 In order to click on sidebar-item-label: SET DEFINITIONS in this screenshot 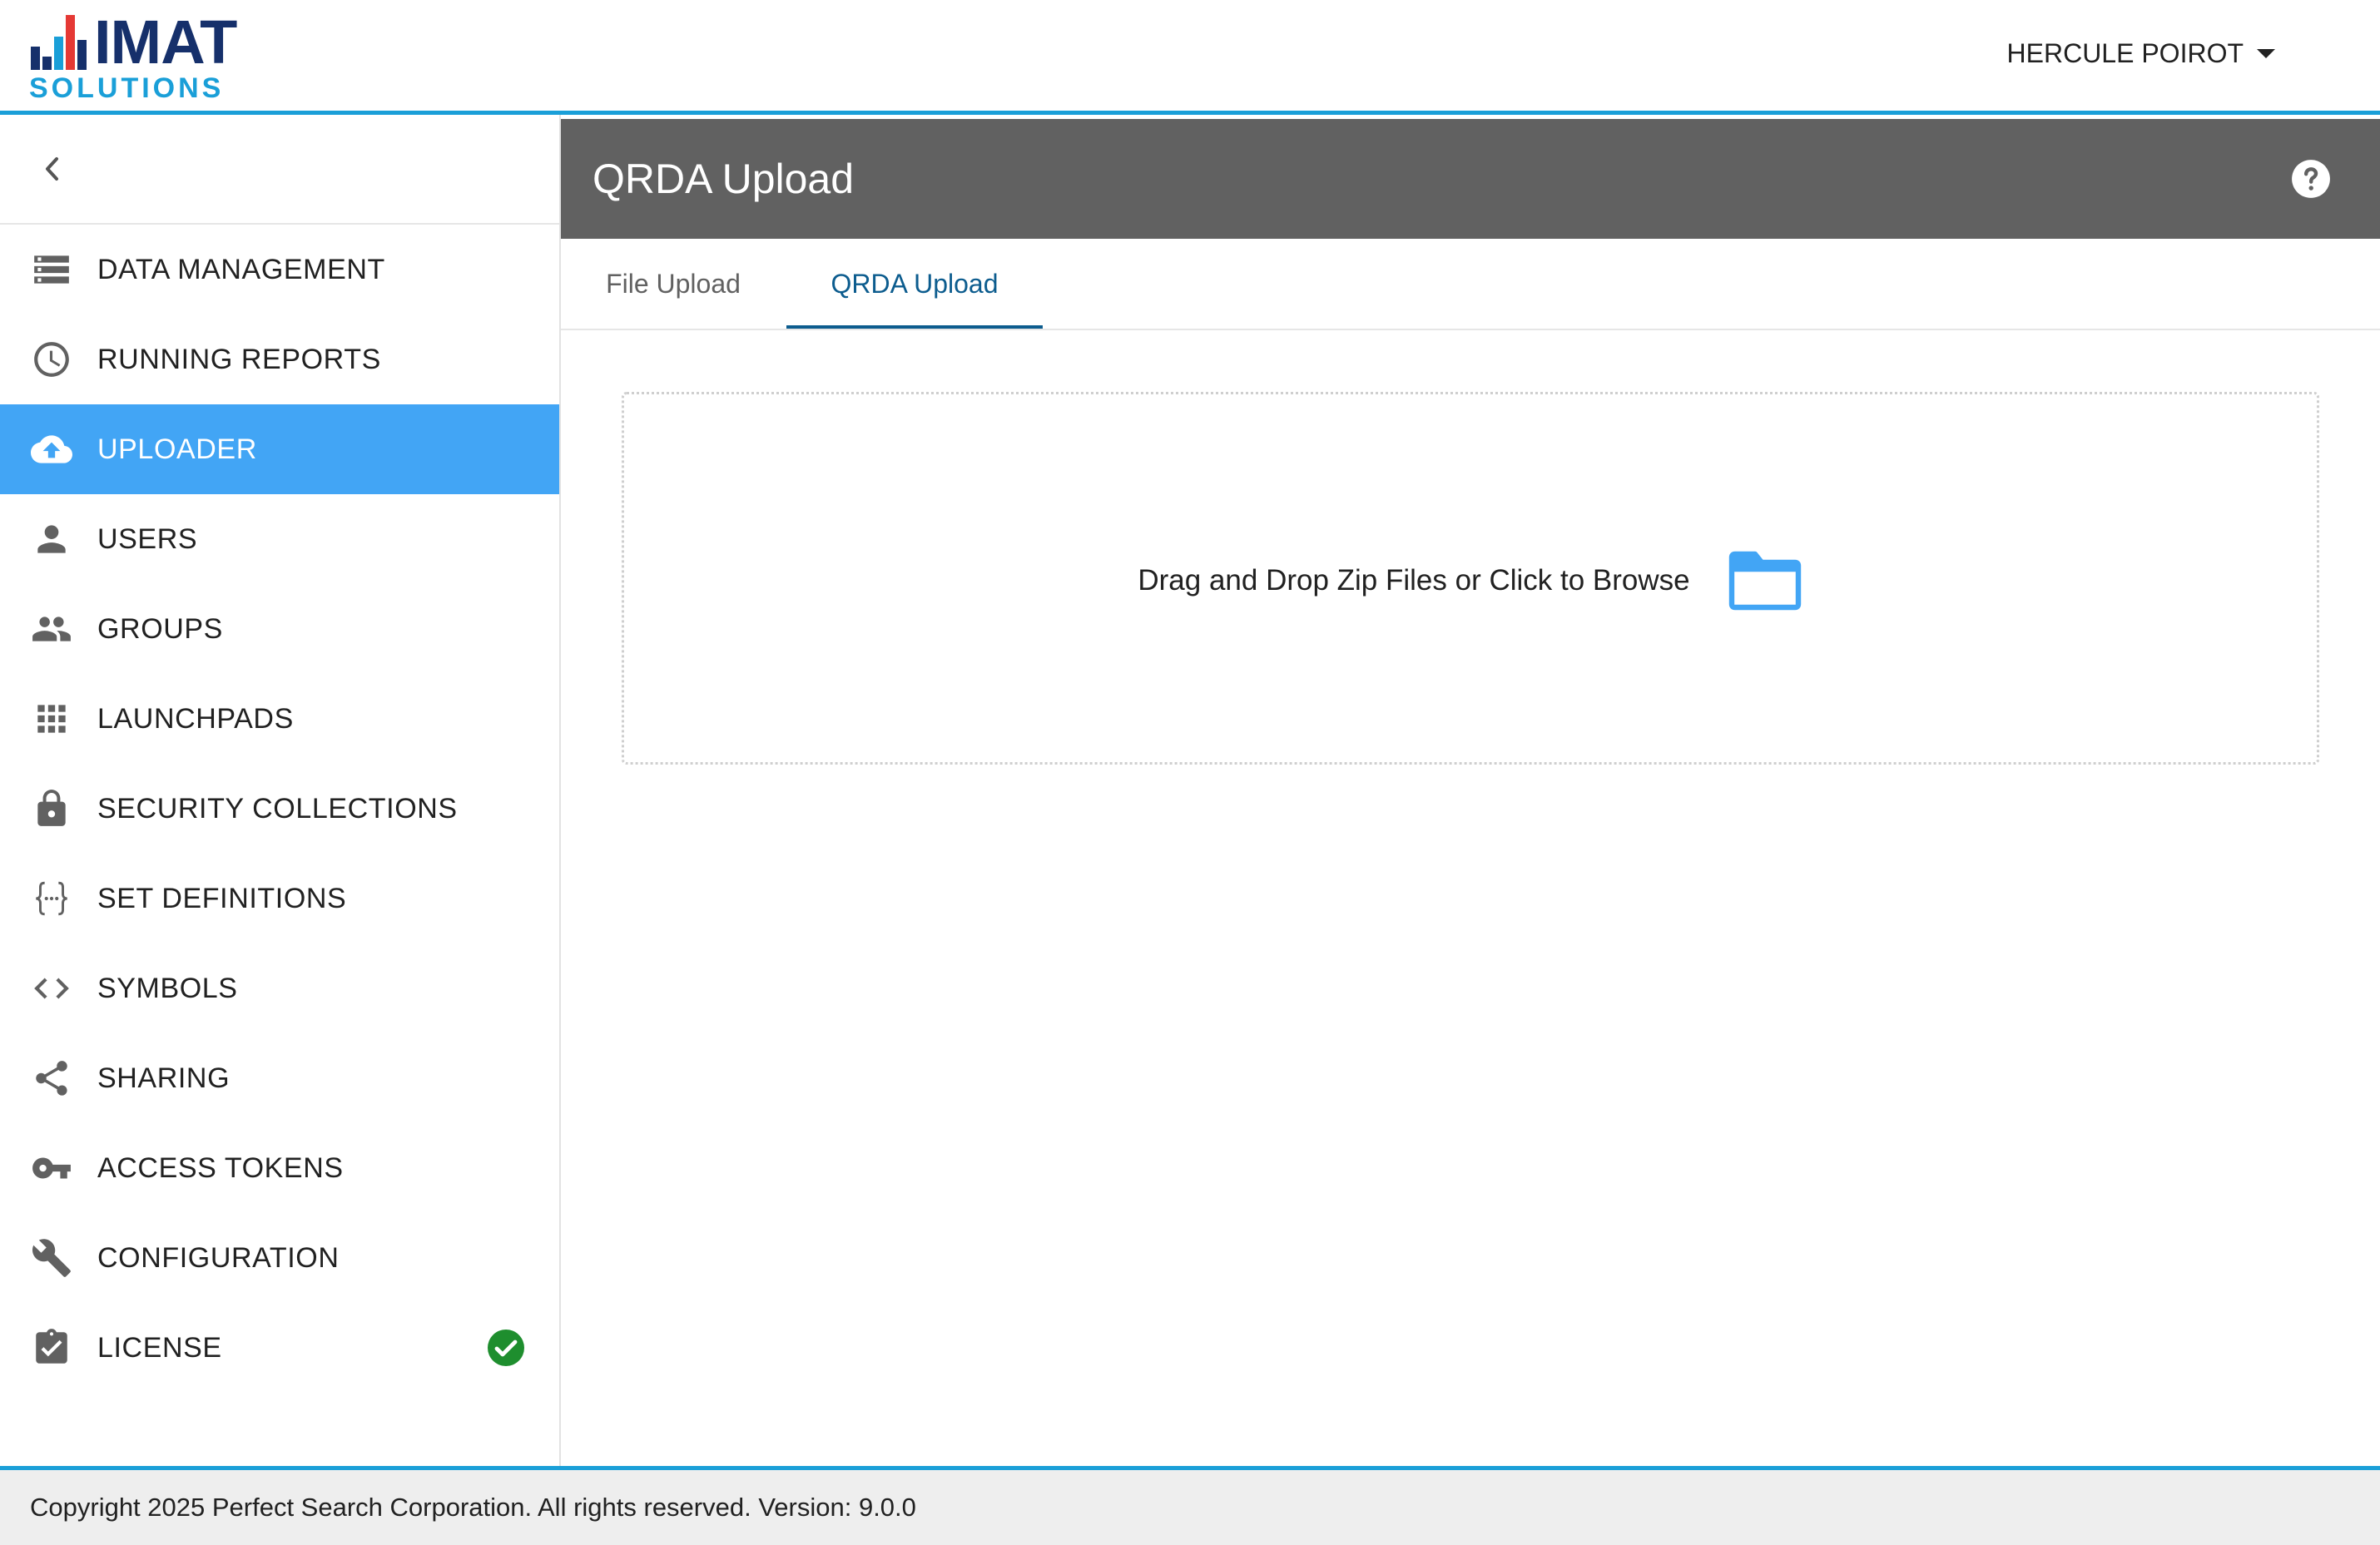, I will do `click(222, 898)`.